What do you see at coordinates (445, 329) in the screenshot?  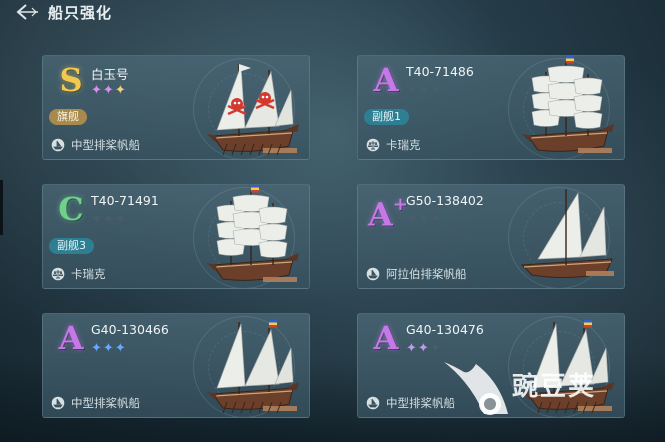 I see `ship-name: G40-130476` at bounding box center [445, 329].